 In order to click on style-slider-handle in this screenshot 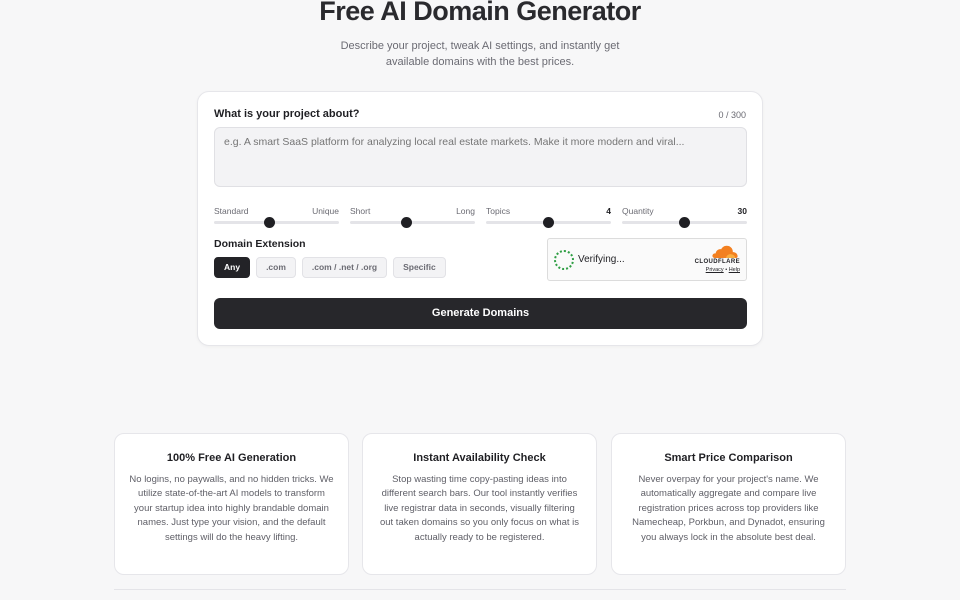, I will do `click(269, 222)`.